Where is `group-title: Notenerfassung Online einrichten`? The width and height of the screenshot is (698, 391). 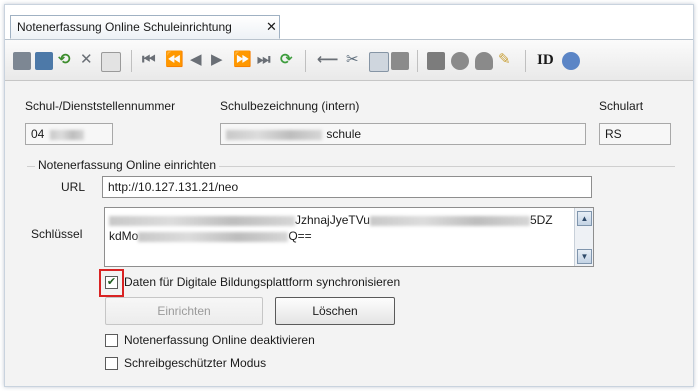
group-title: Notenerfassung Online einrichten is located at coordinates (127, 165).